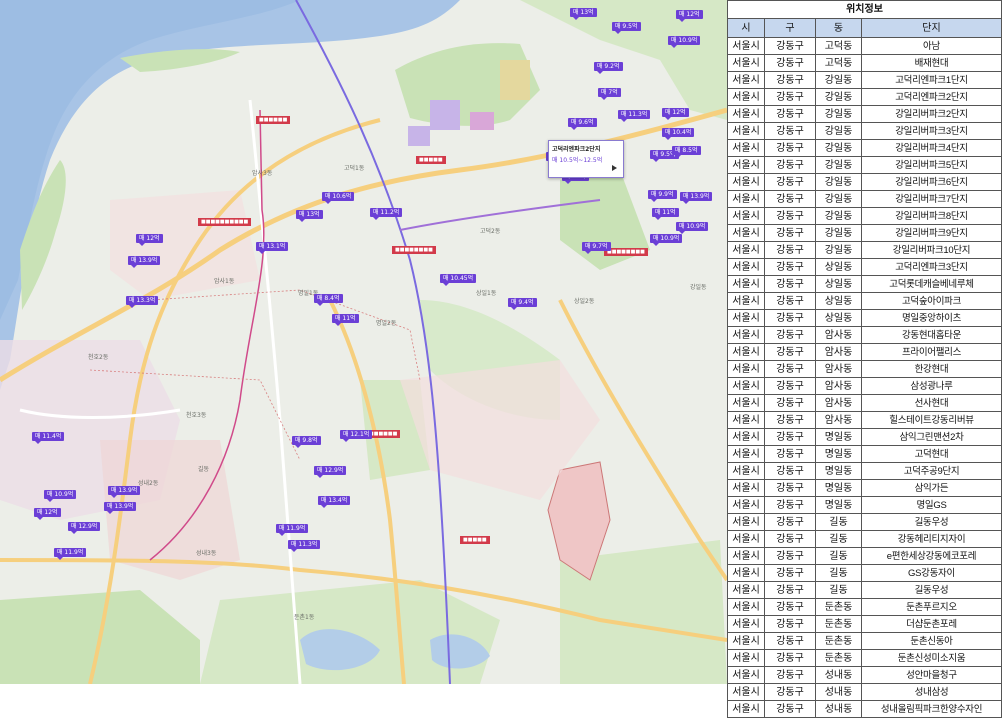  What do you see at coordinates (608, 68) in the screenshot?
I see `price-pin: 매 9.2억` at bounding box center [608, 68].